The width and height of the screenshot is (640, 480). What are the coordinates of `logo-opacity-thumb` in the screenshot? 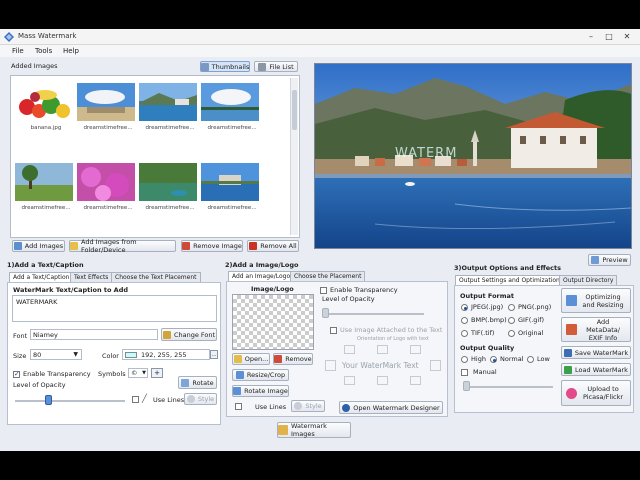 It's located at (325, 313).